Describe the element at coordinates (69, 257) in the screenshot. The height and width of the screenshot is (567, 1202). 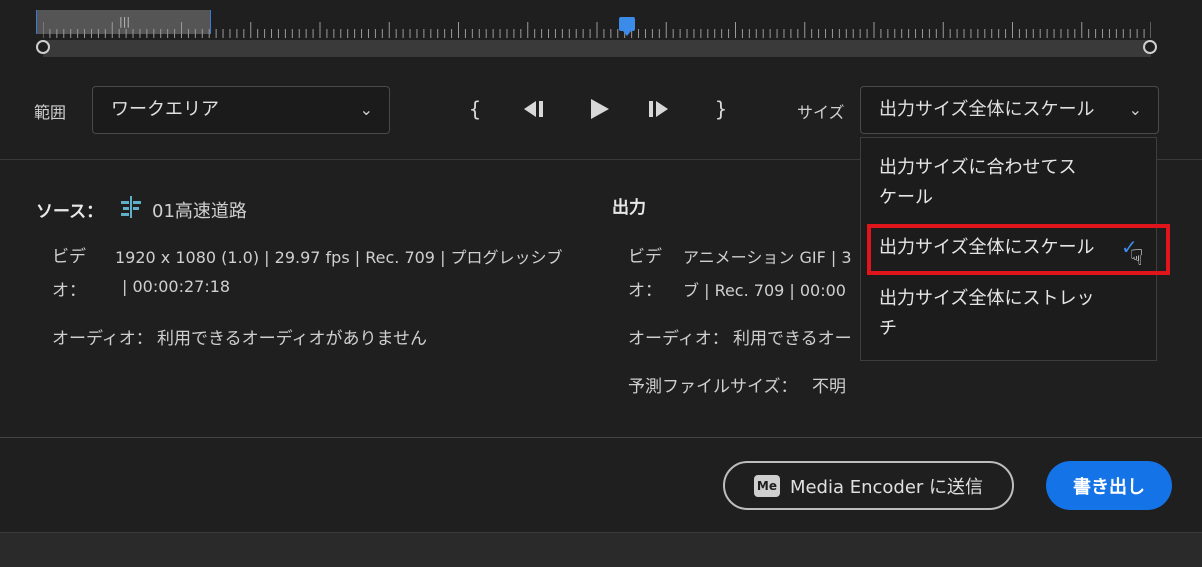
I see `source-video-label-1: ビデ` at that location.